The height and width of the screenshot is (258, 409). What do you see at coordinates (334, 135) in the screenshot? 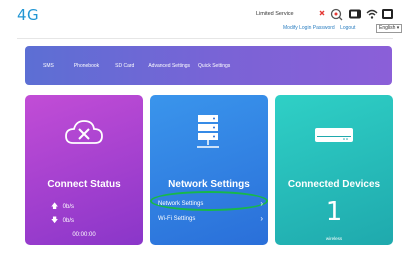
I see `router-device-icon` at bounding box center [334, 135].